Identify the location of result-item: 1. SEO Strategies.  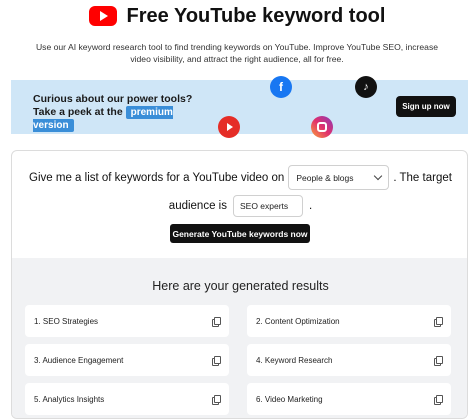
(127, 321).